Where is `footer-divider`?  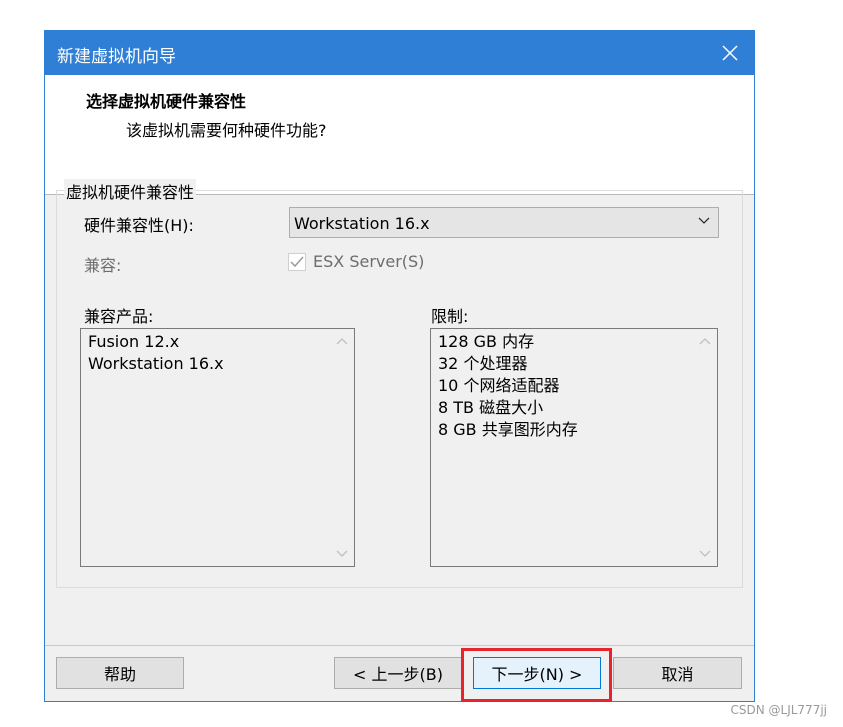 footer-divider is located at coordinates (399, 645).